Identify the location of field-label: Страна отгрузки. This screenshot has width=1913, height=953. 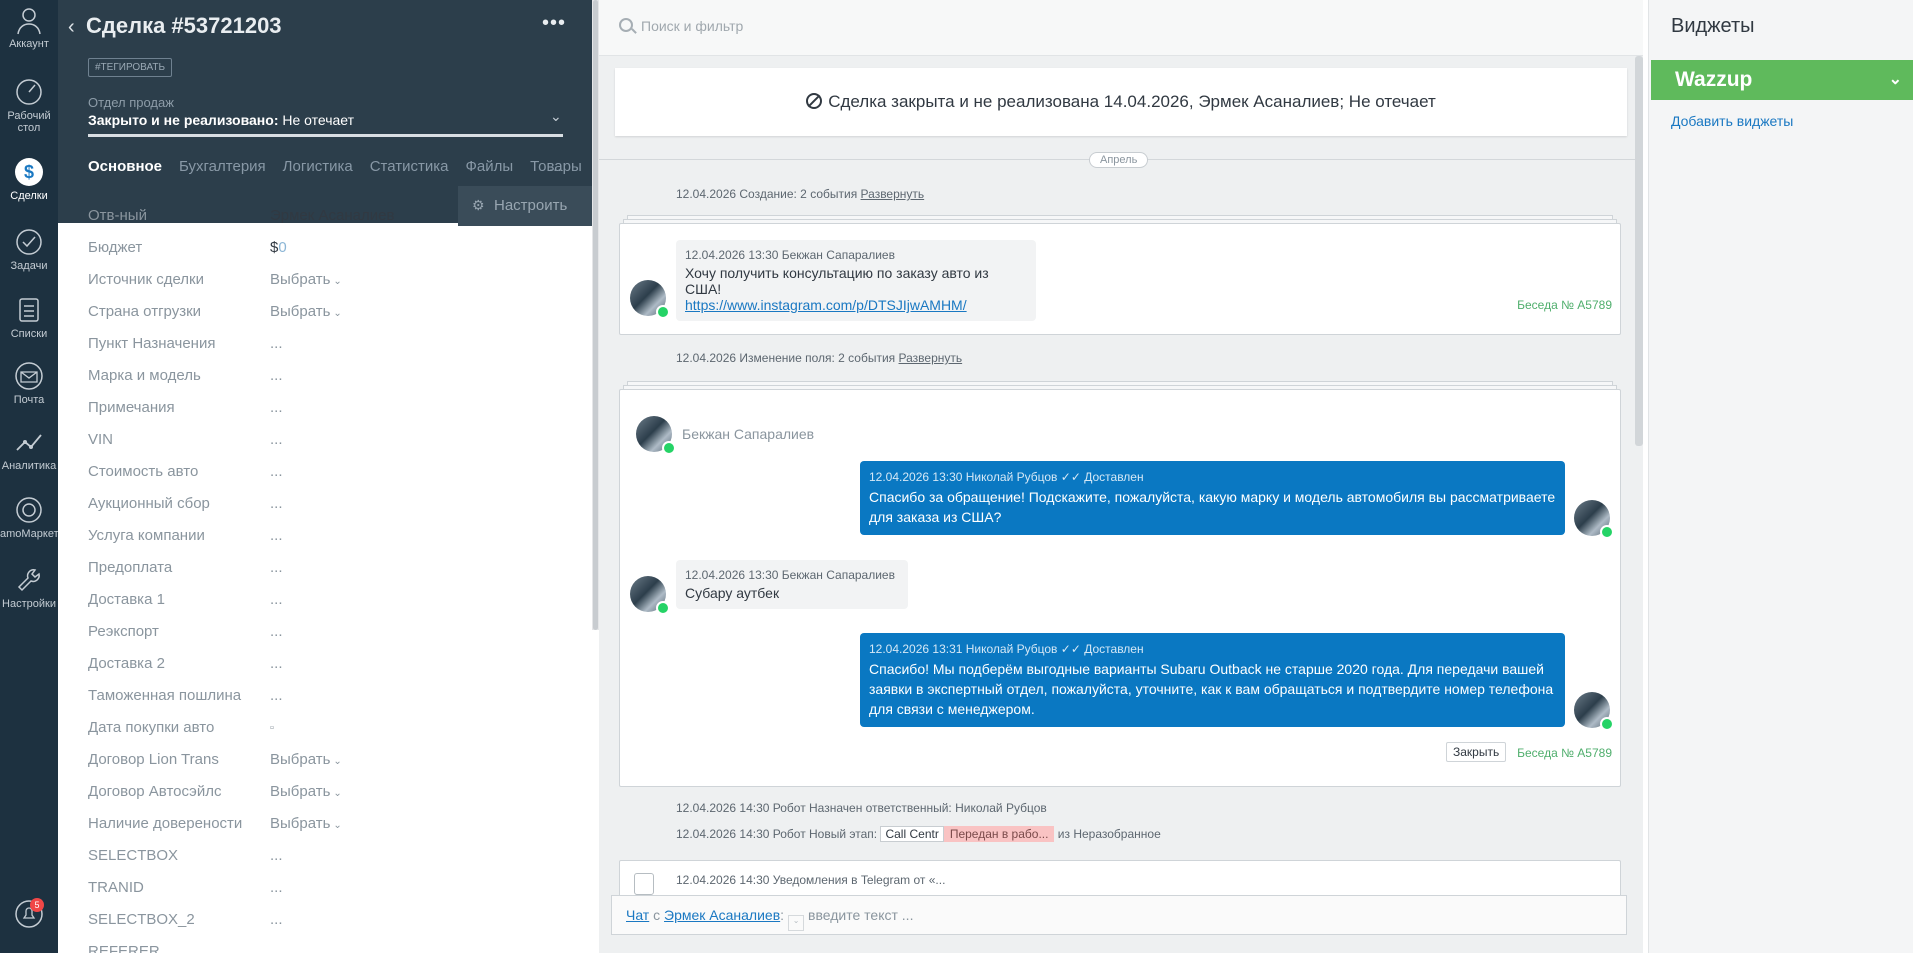
(145, 311).